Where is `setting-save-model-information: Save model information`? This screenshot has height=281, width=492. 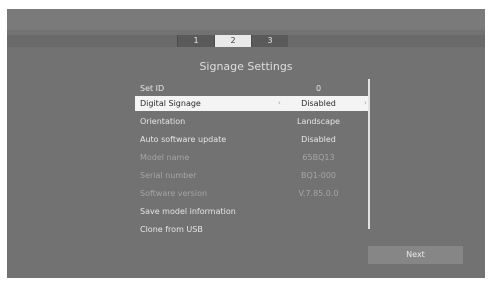
setting-save-model-information: Save model information is located at coordinates (252, 211).